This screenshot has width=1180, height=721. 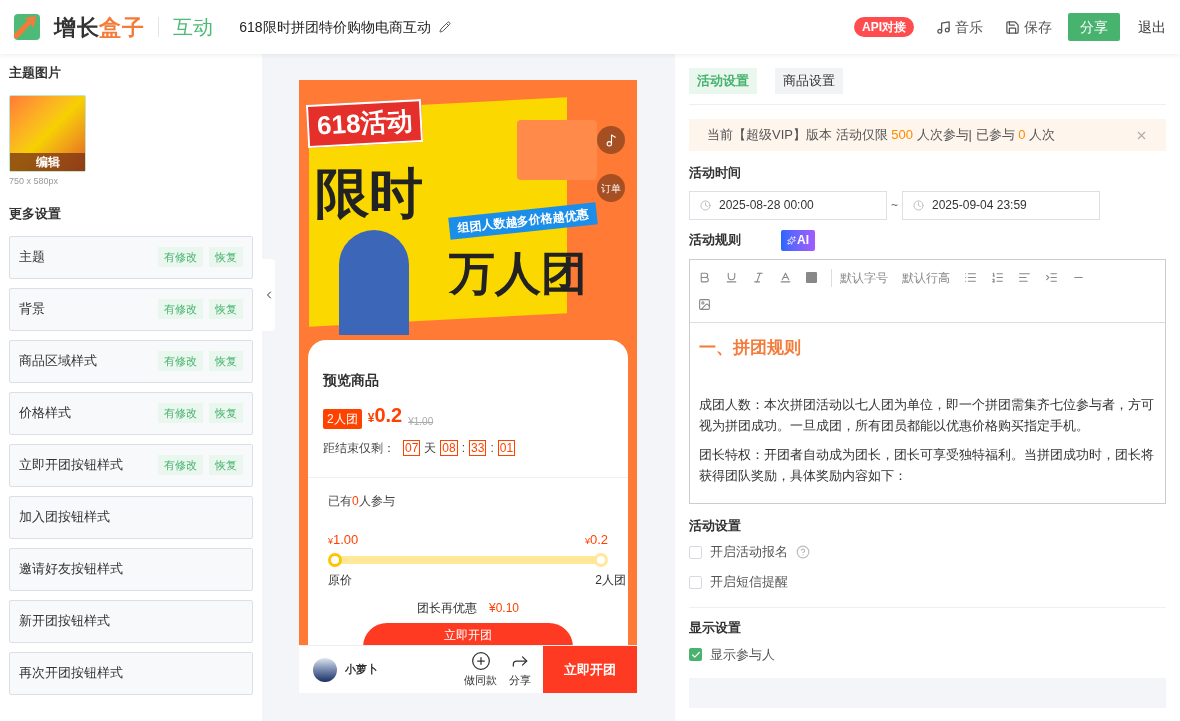 I want to click on countdown-digit: 01, so click(x=506, y=448).